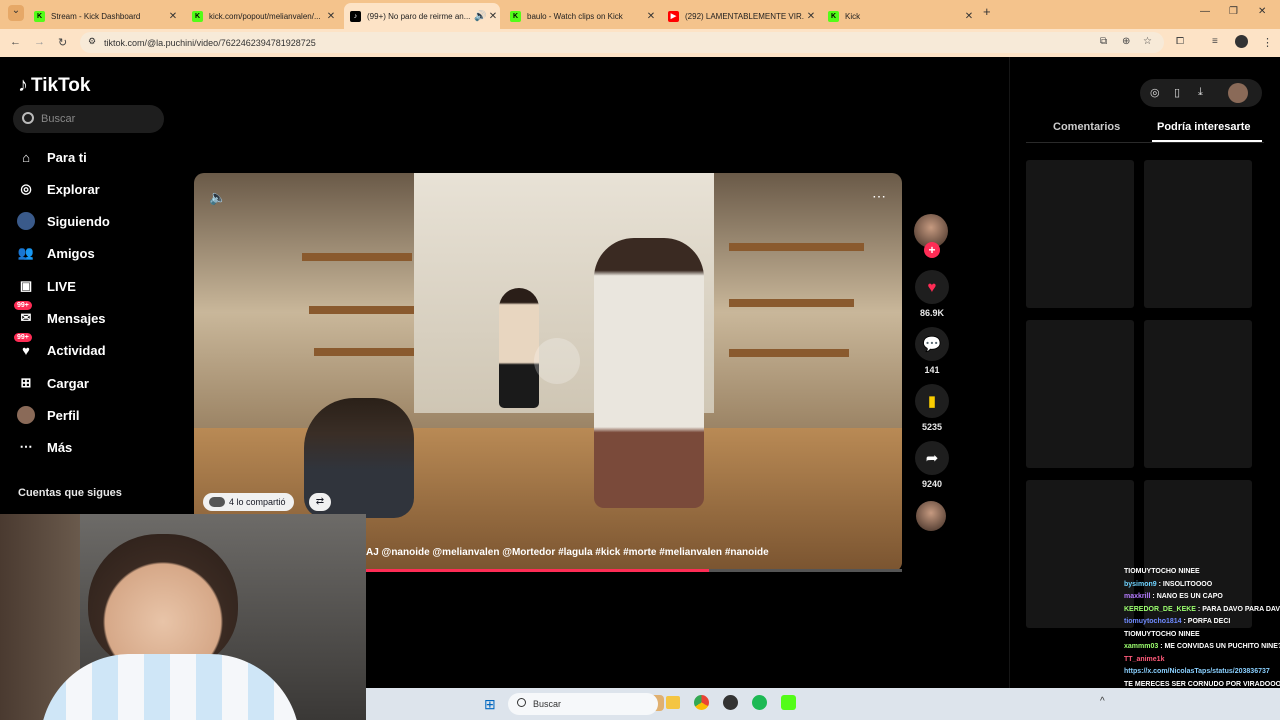 The image size is (1280, 720). What do you see at coordinates (60, 315) in the screenshot?
I see `sidebar-item-mensajes: ✉ 99+ Mensajes` at bounding box center [60, 315].